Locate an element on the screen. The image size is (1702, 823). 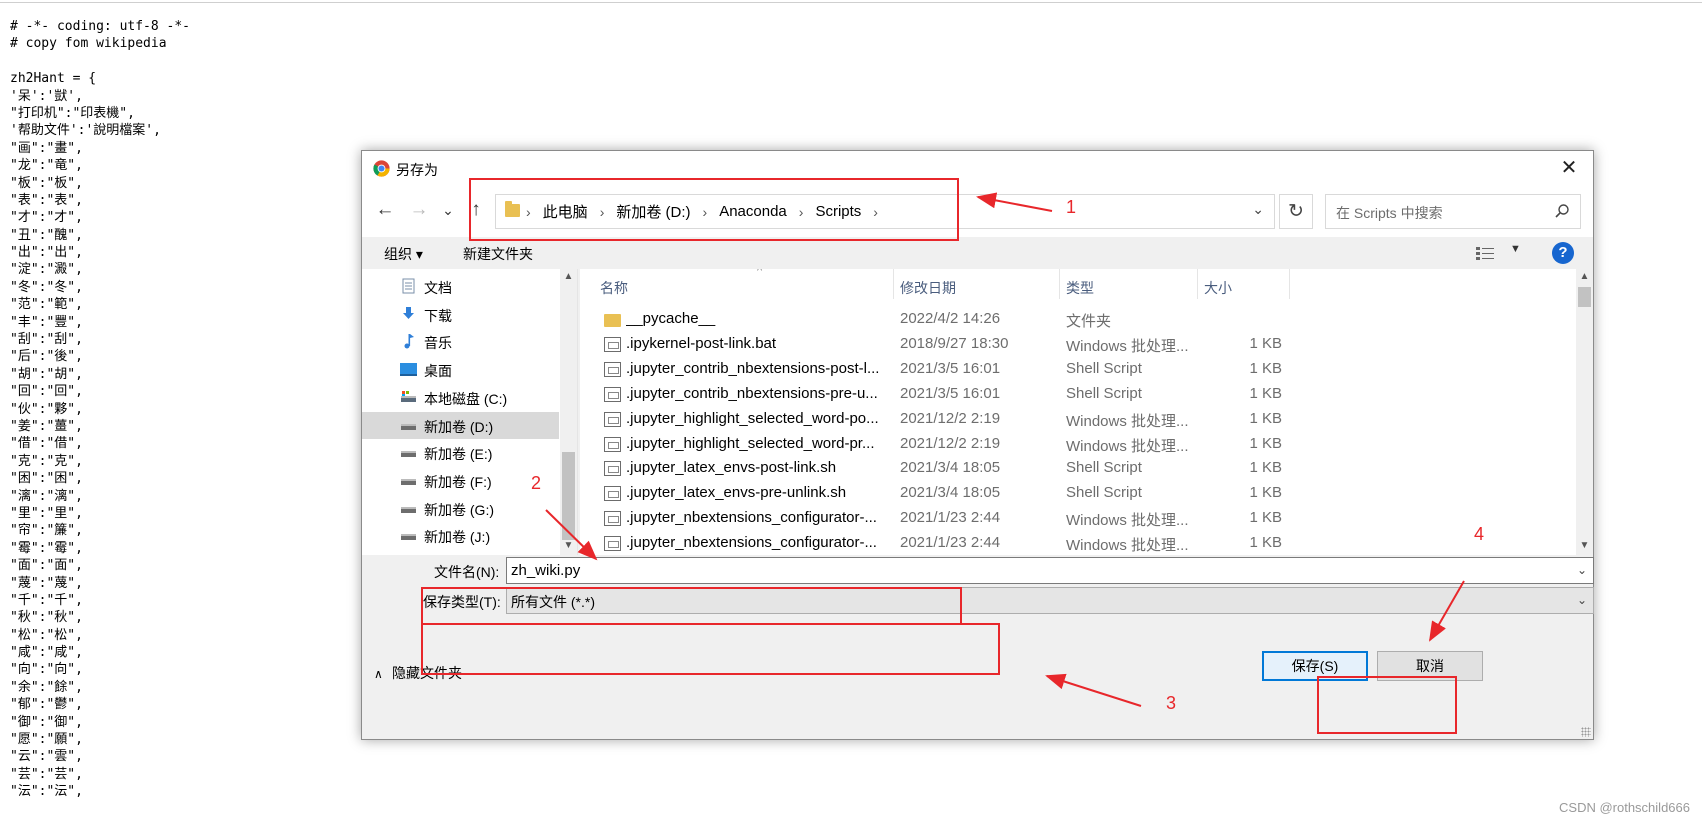
sidebar-item-label: 下载 is located at coordinates (438, 315).